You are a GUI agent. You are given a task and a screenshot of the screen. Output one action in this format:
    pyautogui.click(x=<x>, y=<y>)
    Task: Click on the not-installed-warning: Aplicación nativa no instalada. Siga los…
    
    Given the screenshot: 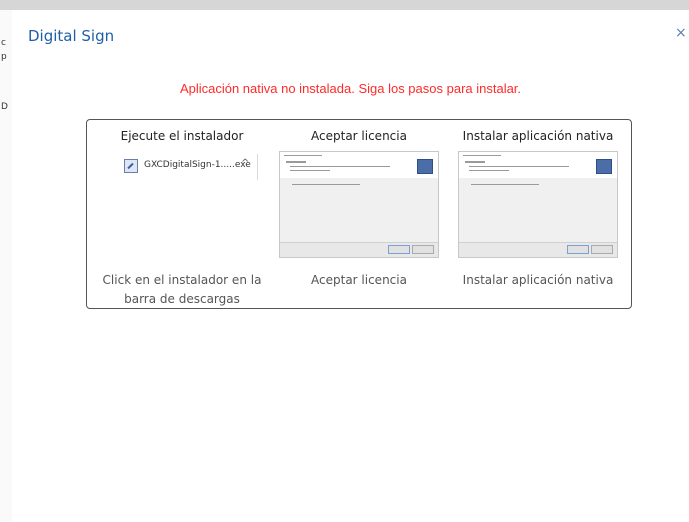 What is the action you would take?
    pyautogui.click(x=350, y=88)
    